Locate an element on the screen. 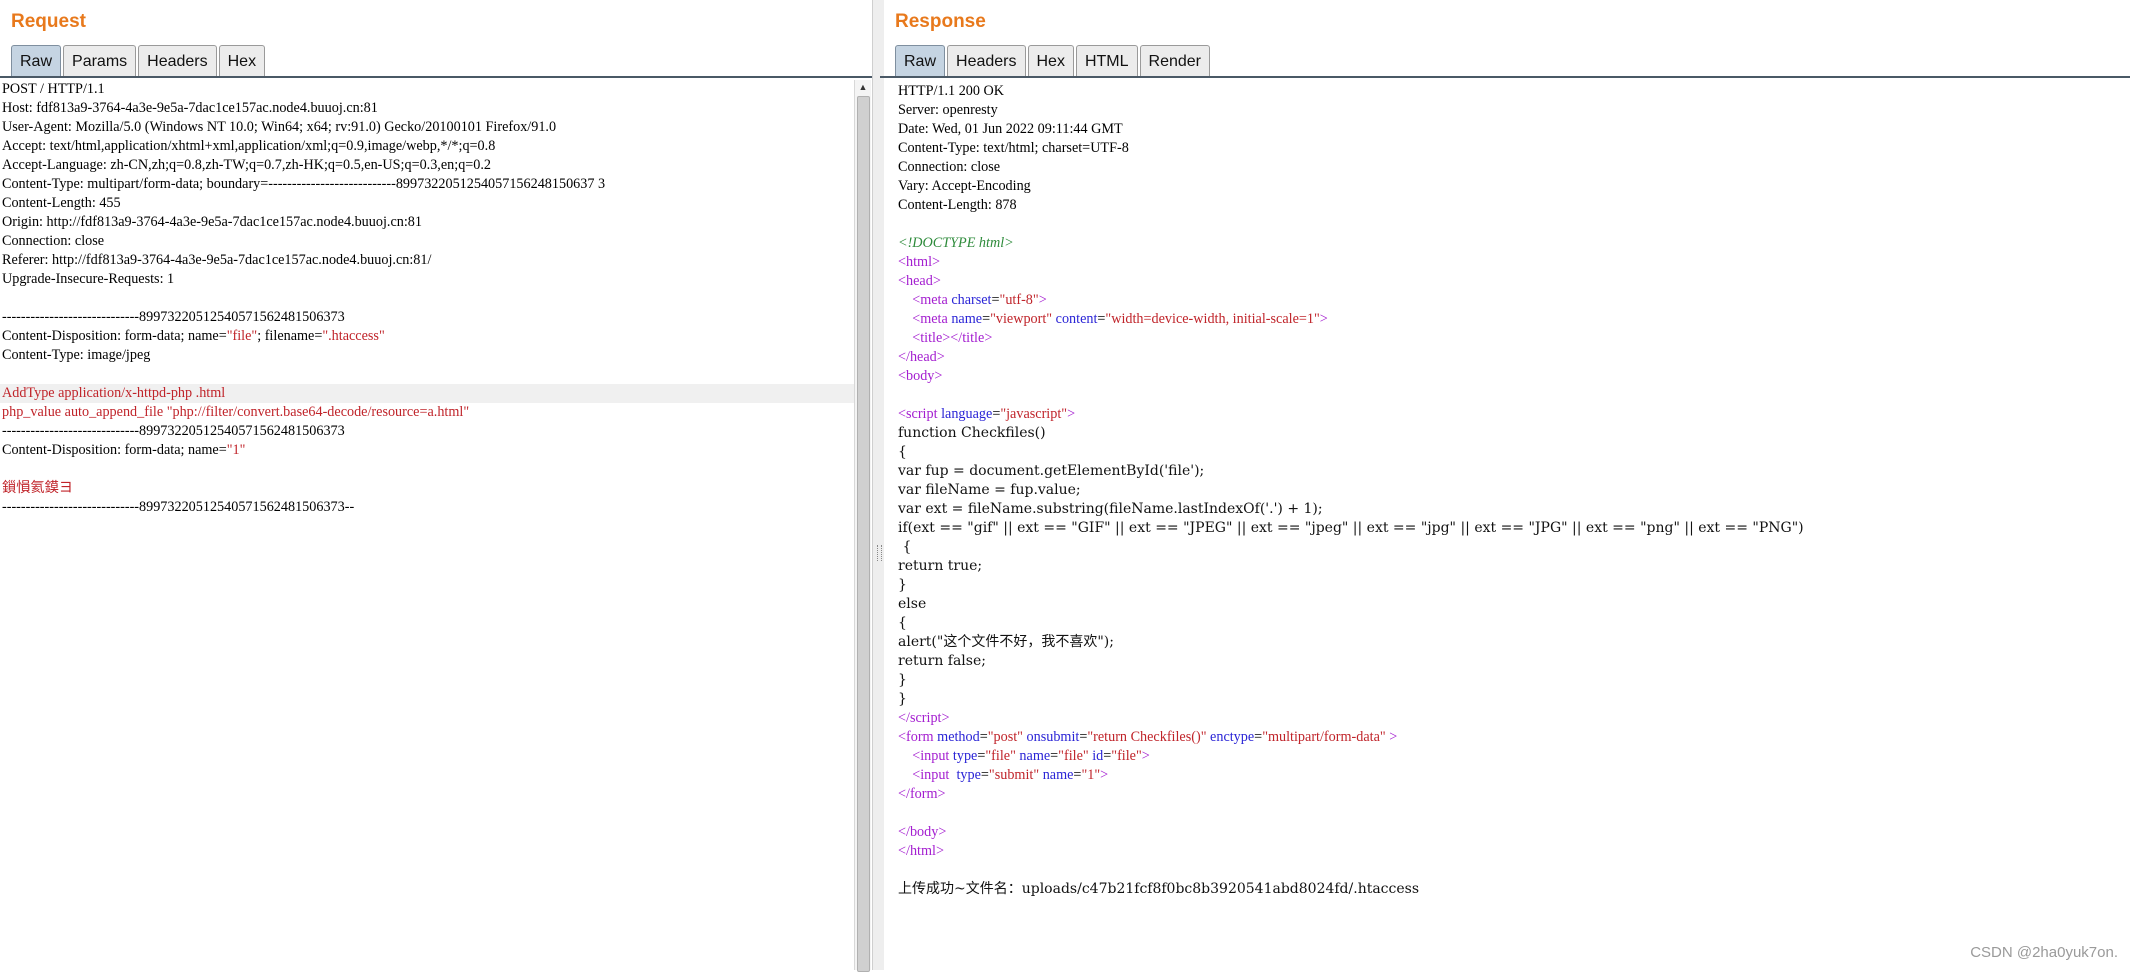  text-token: <!DOCTYPE html> is located at coordinates (956, 243).